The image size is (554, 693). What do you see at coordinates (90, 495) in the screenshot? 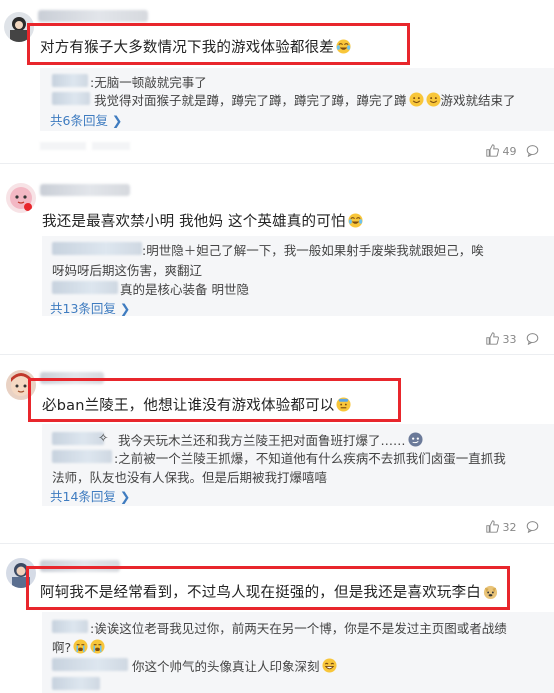
I see `view-replies-link: 共14条回复 ❯` at bounding box center [90, 495].